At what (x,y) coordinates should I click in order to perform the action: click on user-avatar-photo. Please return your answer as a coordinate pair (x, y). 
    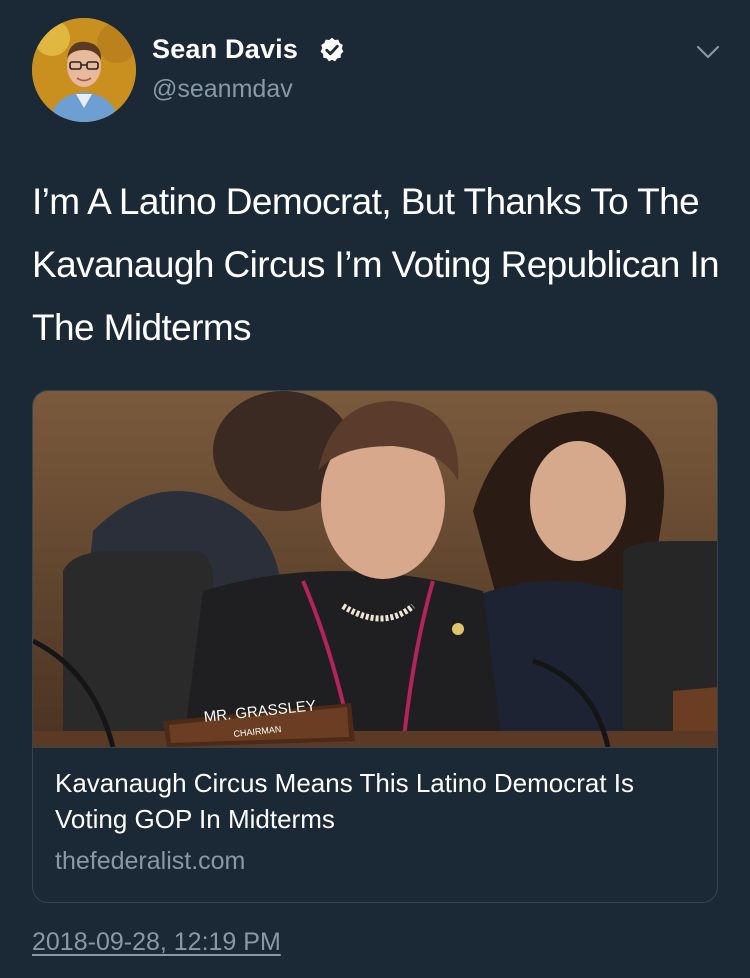
    Looking at the image, I should click on (84, 70).